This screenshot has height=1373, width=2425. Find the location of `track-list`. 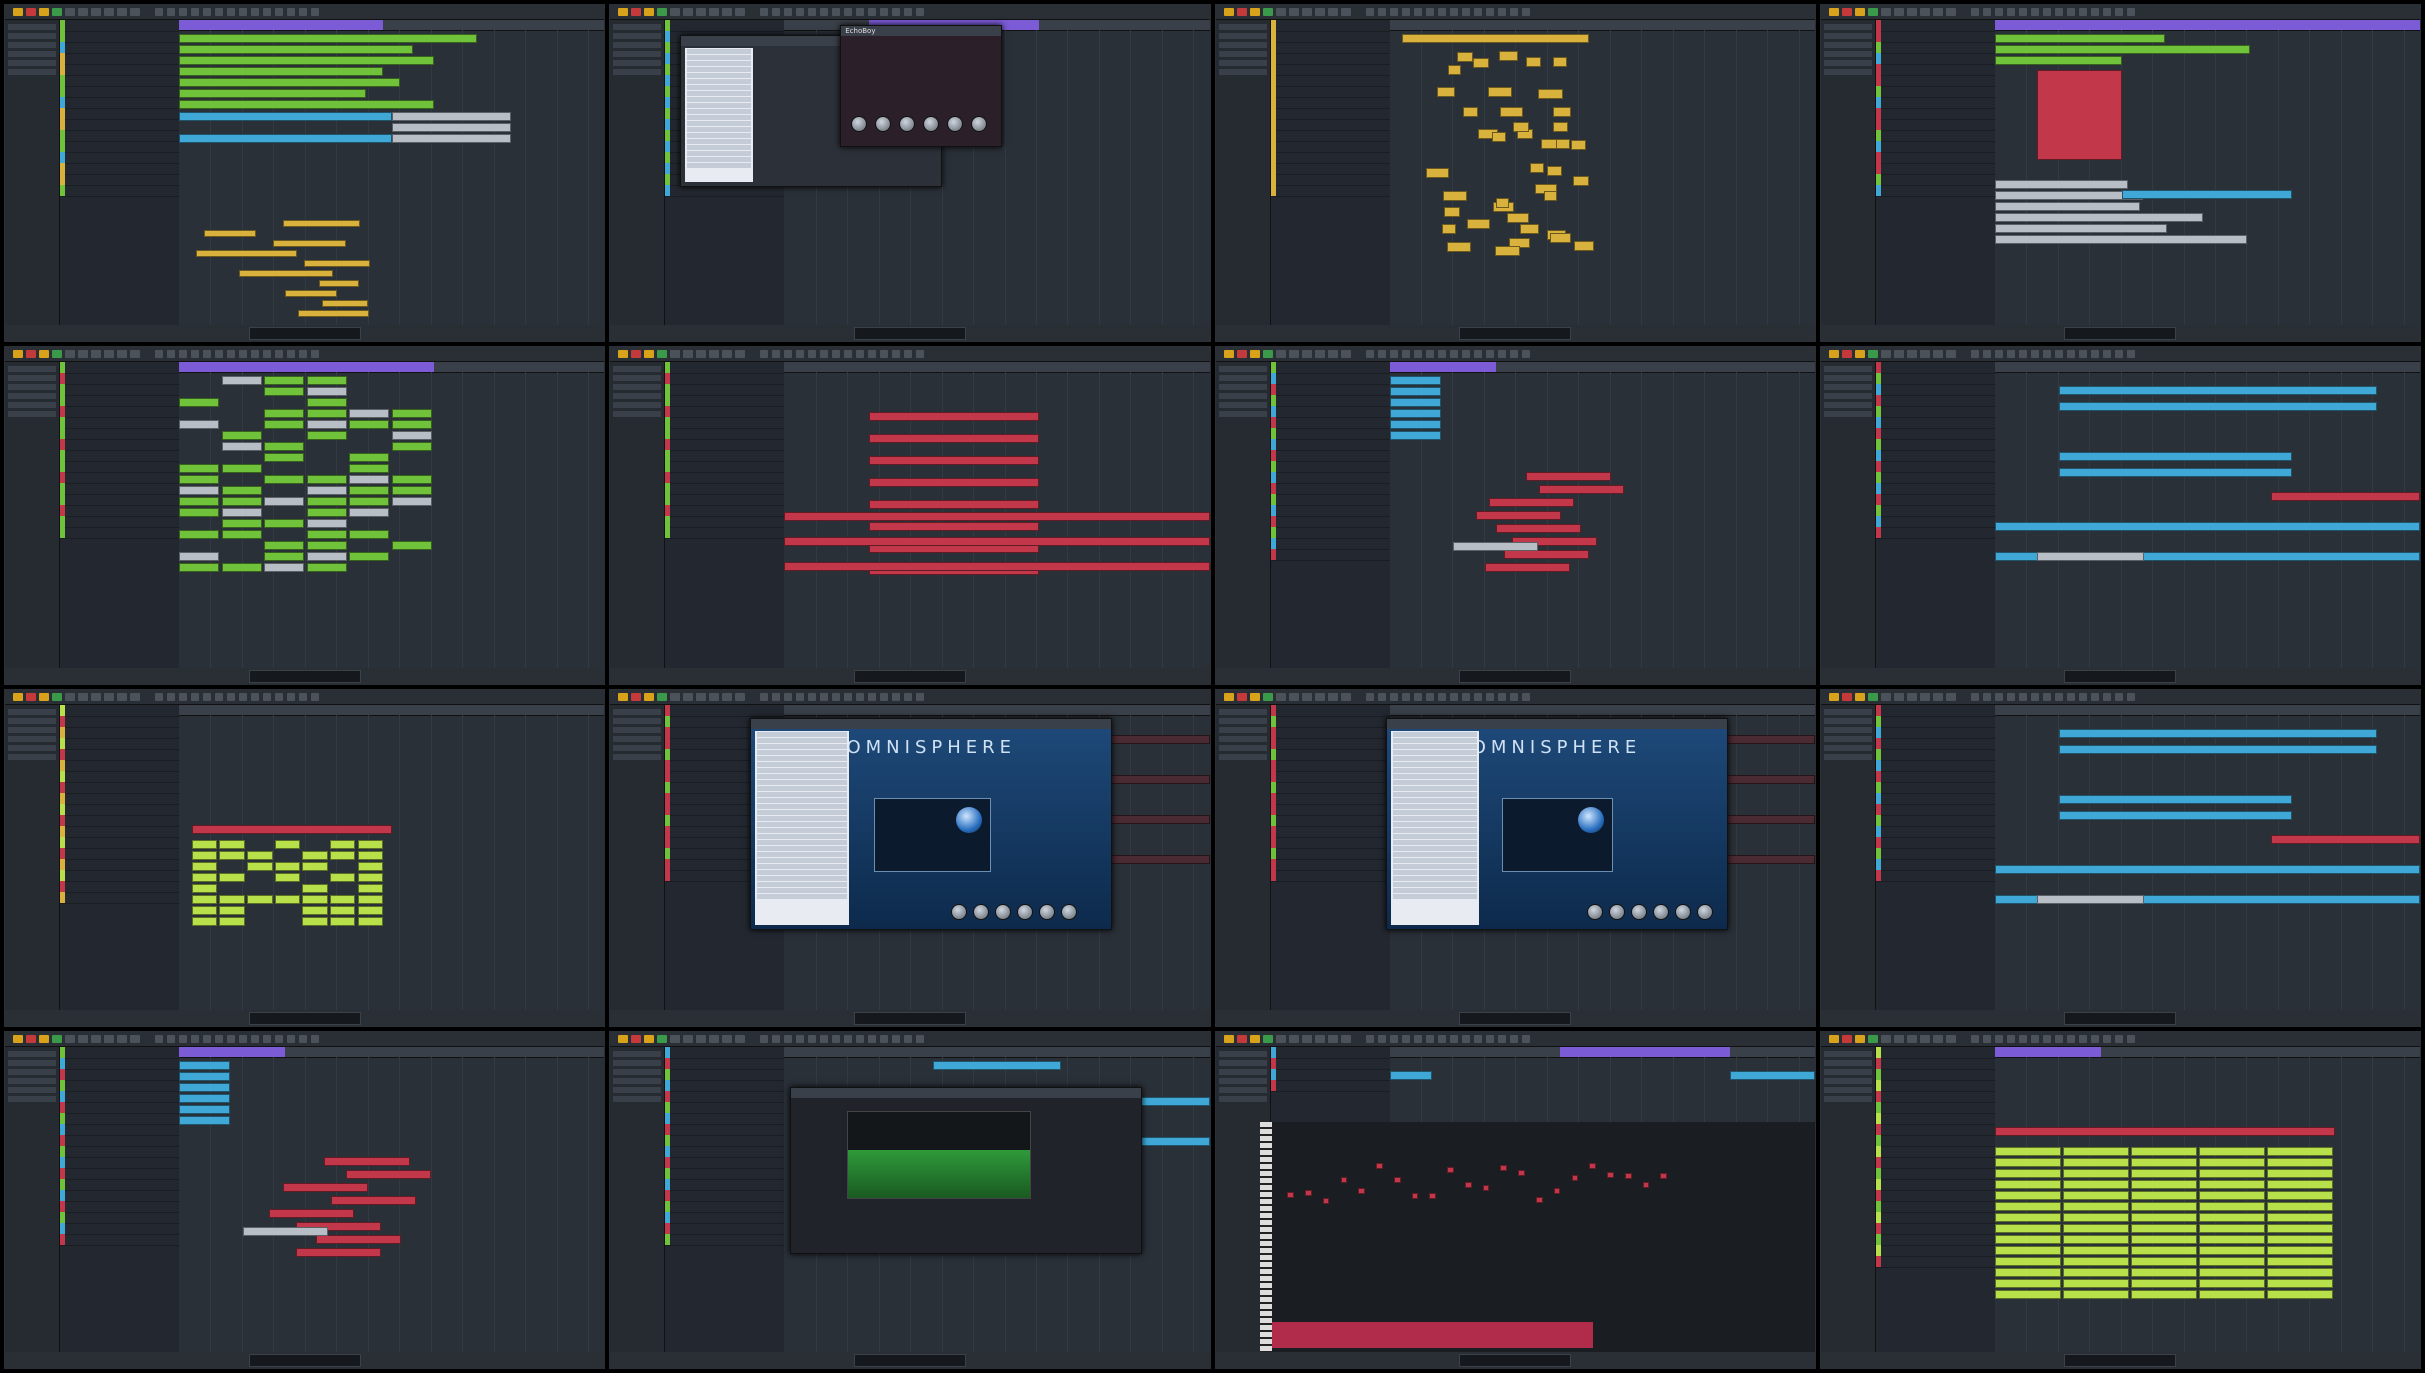

track-list is located at coordinates (119, 515).